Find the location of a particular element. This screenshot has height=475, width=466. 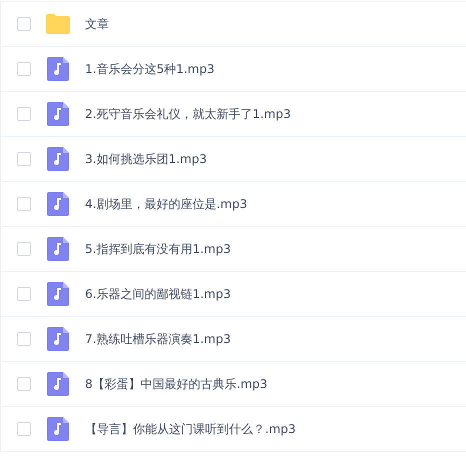

file-name: 4.剧场里，最好的座位是.mp3 is located at coordinates (166, 204).